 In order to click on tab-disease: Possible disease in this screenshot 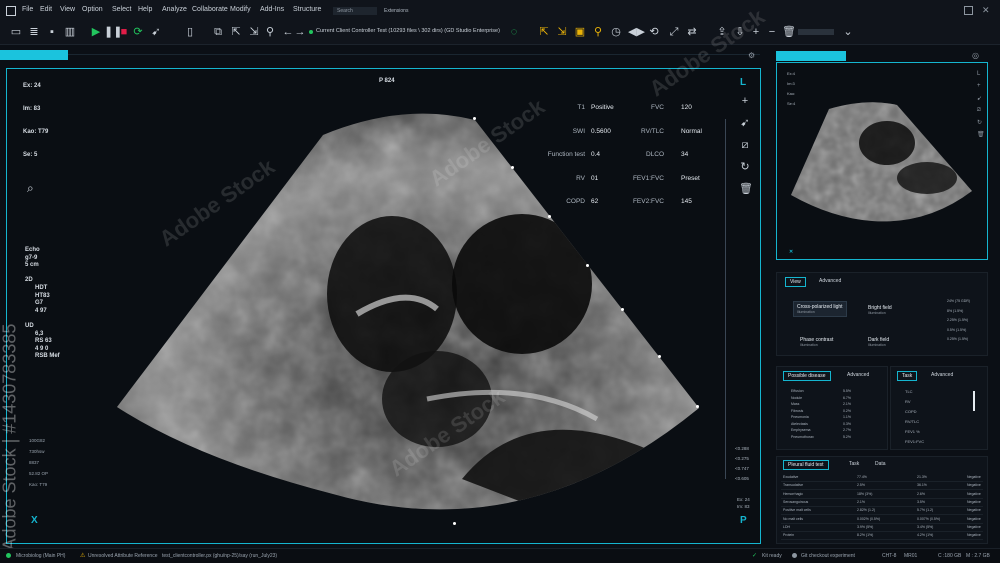, I will do `click(807, 376)`.